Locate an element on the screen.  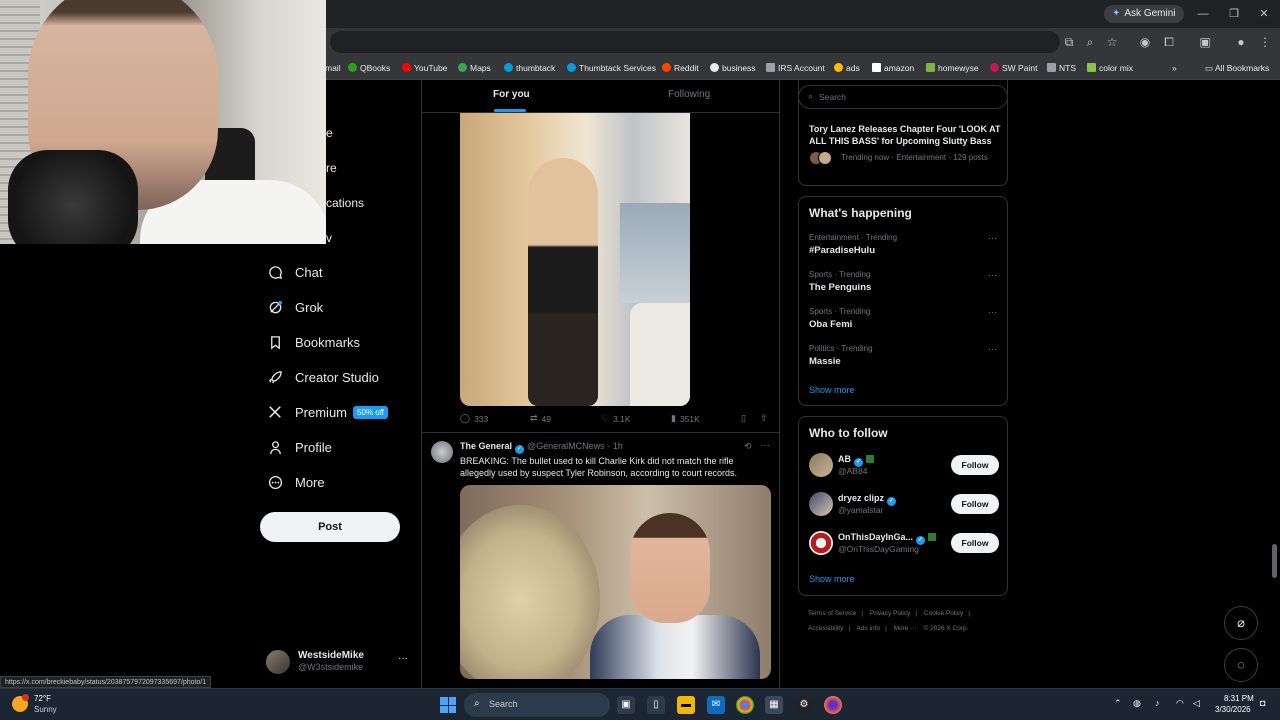
footer-cookie-link: Cookie Policy is located at coordinates (943, 613).